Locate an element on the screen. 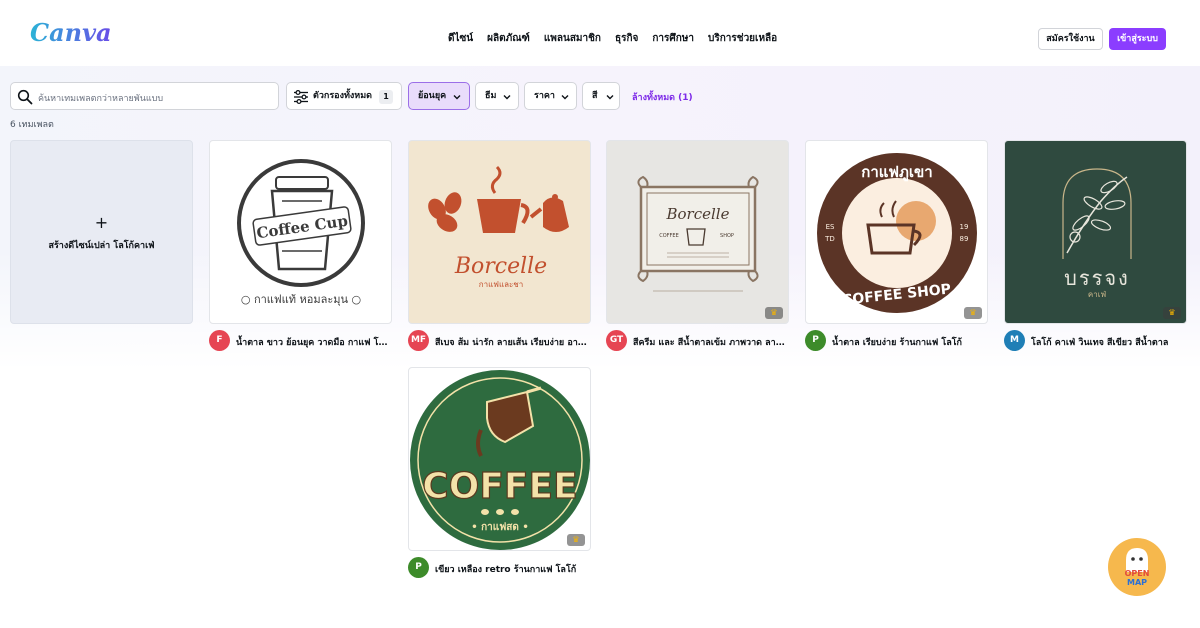  filter-chip-label: ย้อนยุค is located at coordinates (432, 96).